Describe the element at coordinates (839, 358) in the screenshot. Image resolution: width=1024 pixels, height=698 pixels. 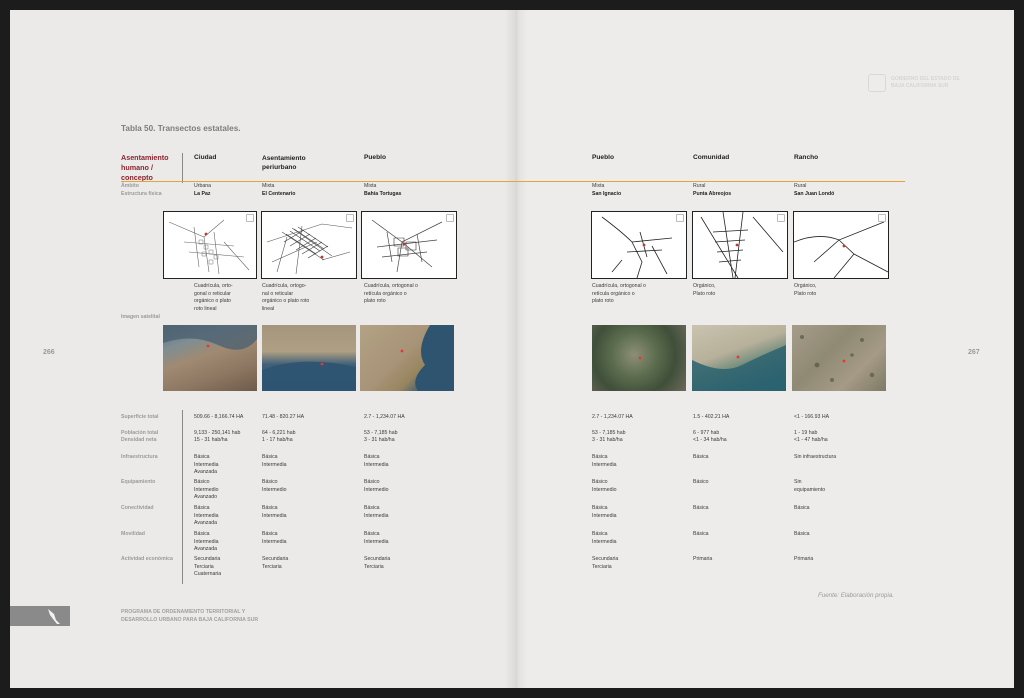
I see `satellite-image-san-juan-londo` at that location.